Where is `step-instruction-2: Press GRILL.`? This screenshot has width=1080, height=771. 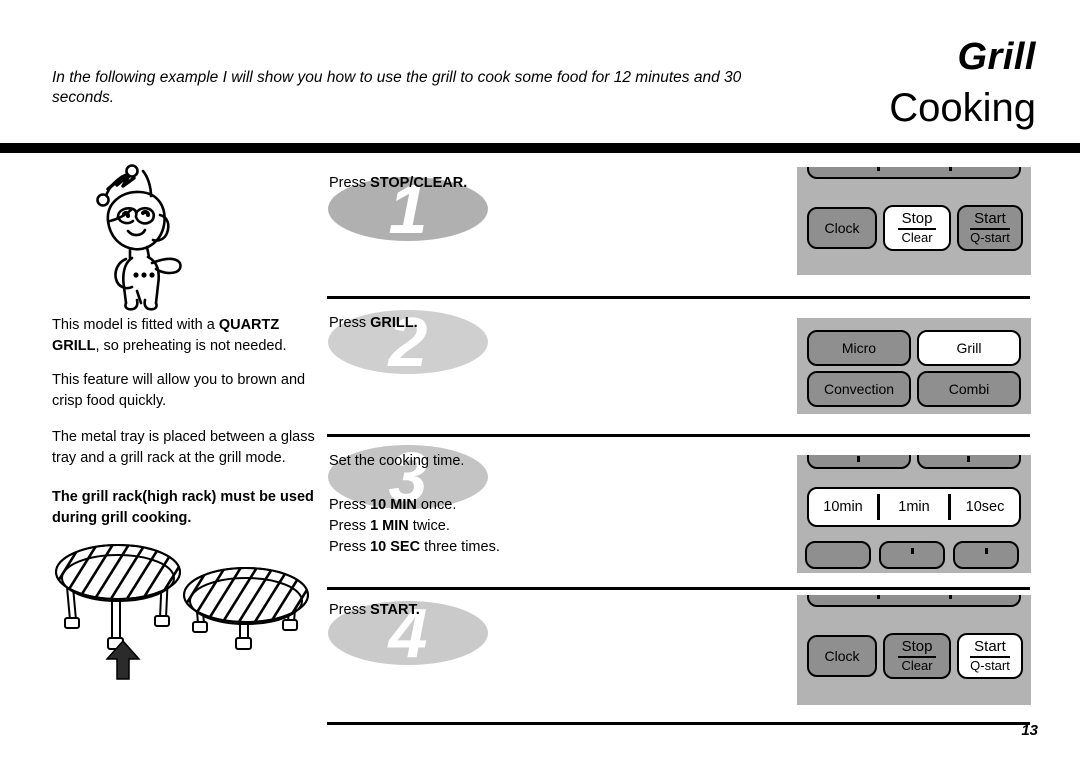 step-instruction-2: Press GRILL. is located at coordinates (373, 323).